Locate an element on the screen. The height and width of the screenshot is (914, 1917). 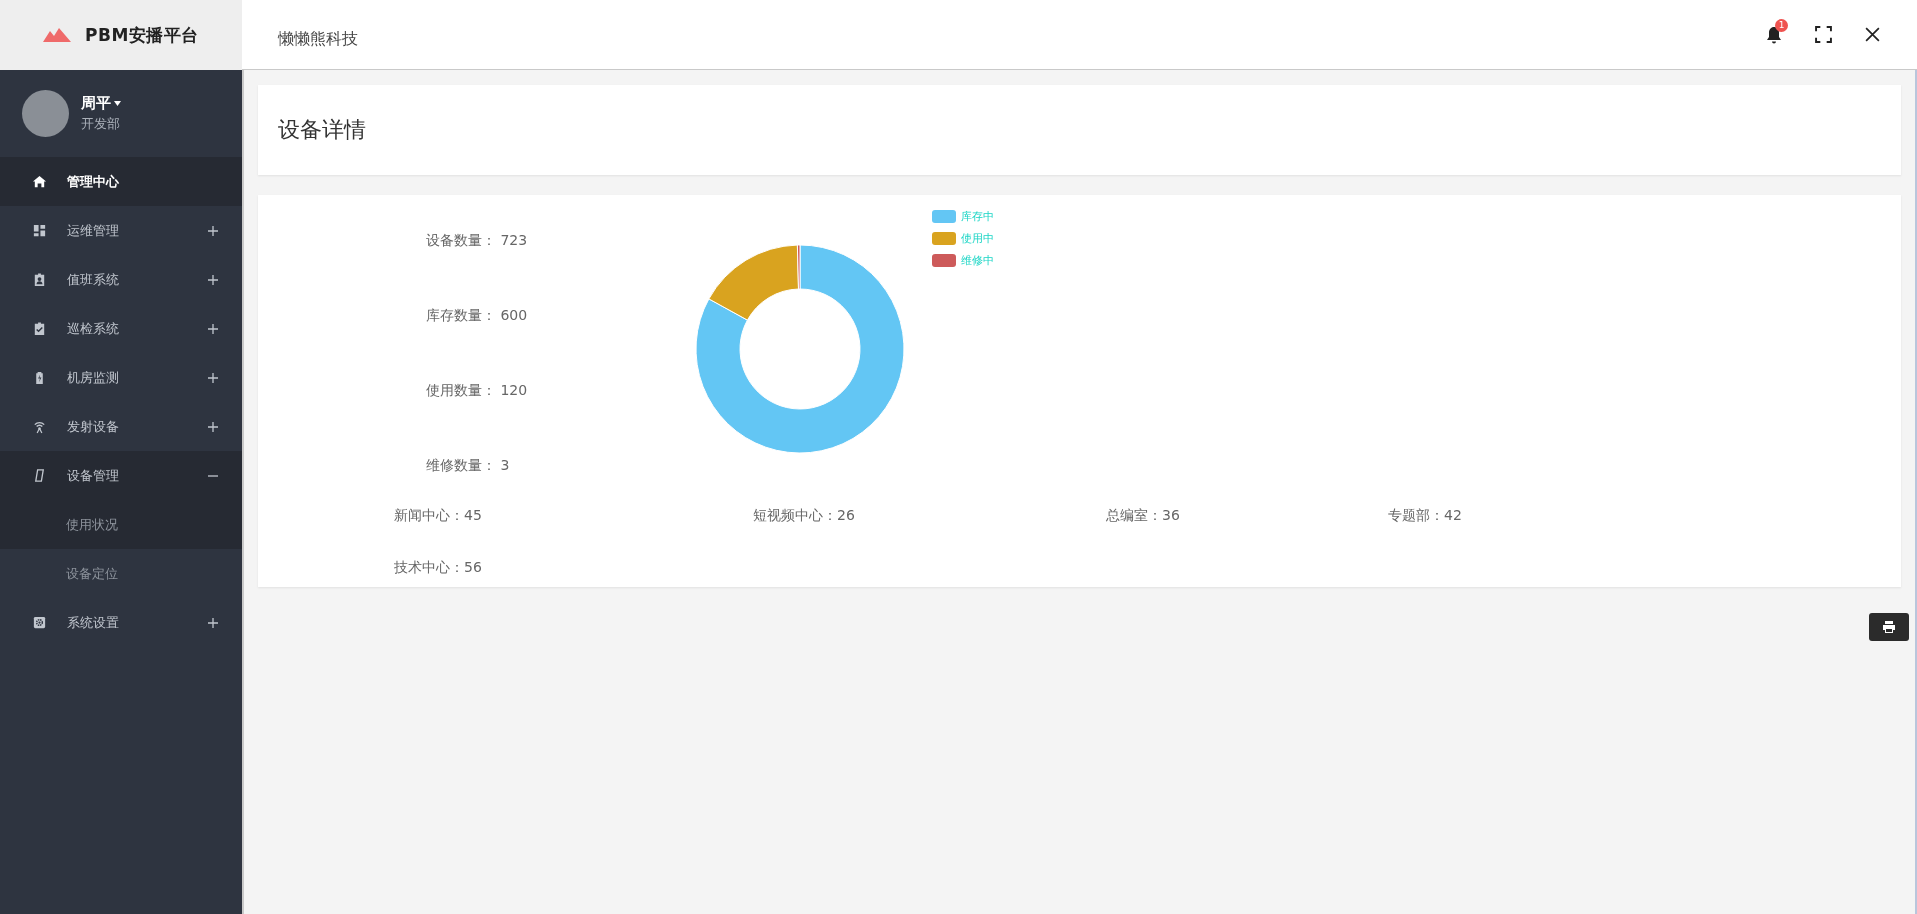
print-button is located at coordinates (1889, 627).